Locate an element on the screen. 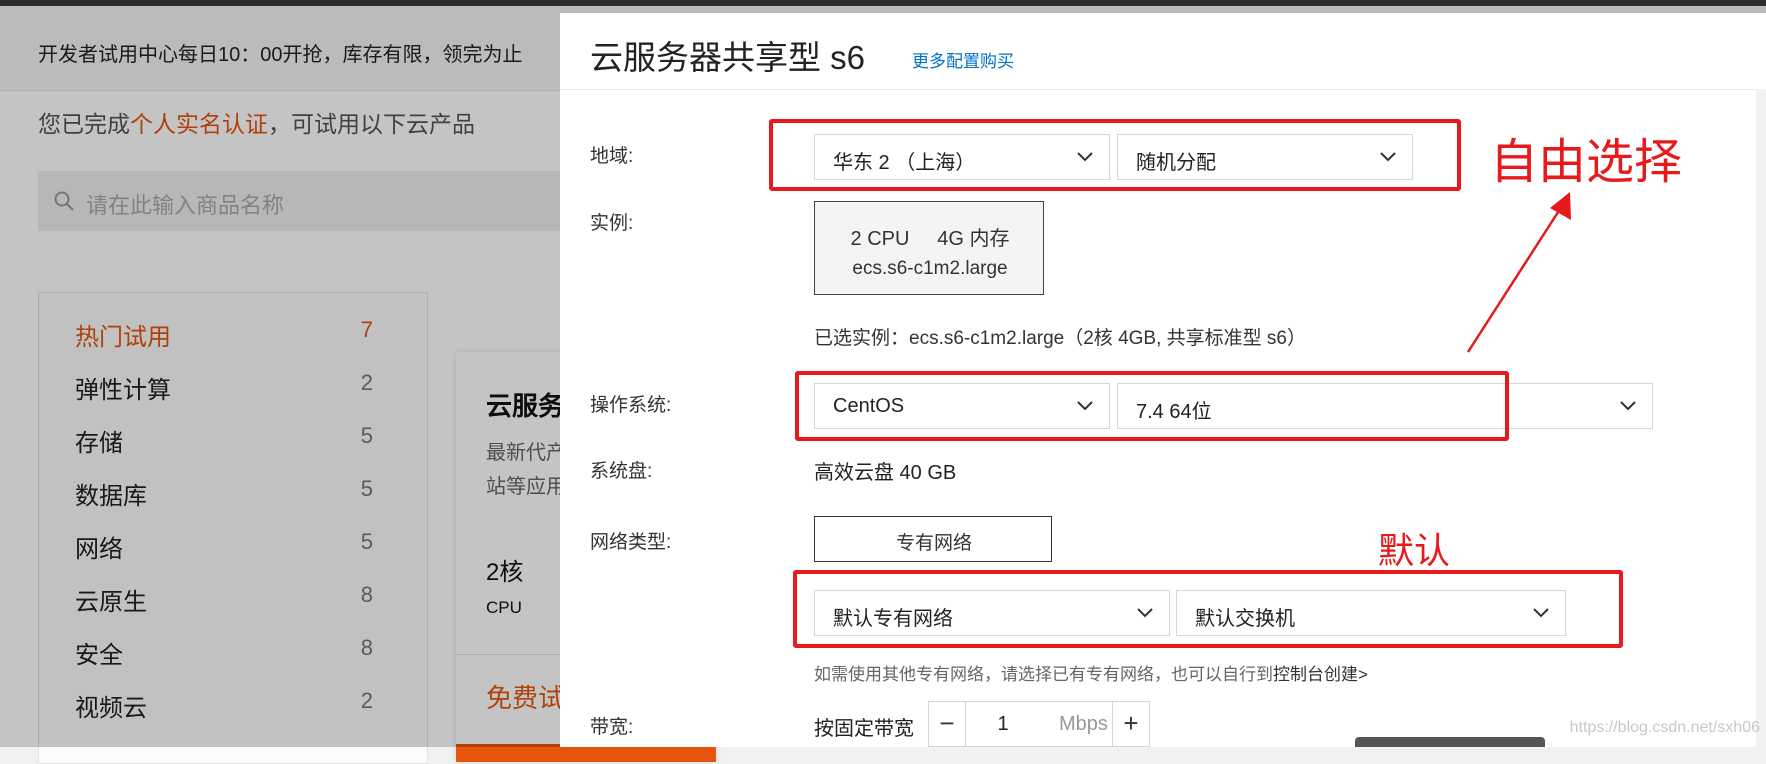 This screenshot has width=1766, height=764. drawer-title: 云服务器共享型 s6 is located at coordinates (728, 57).